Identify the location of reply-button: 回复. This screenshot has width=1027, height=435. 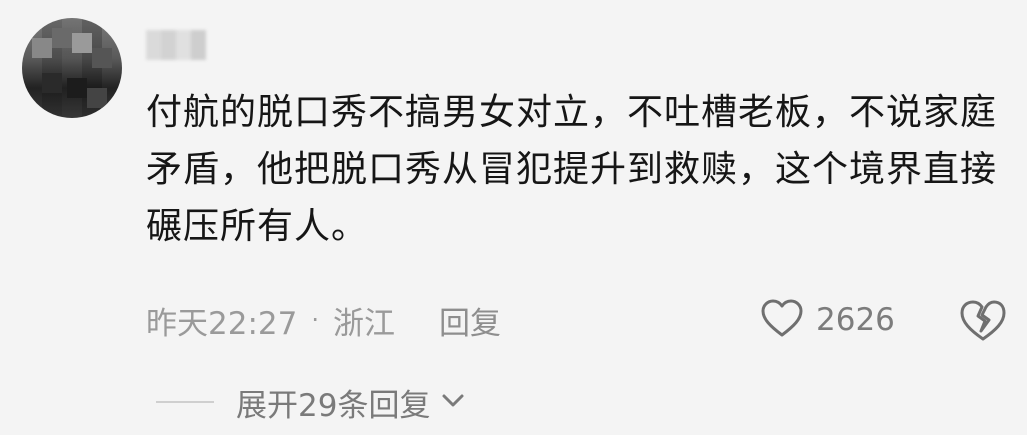
(470, 320).